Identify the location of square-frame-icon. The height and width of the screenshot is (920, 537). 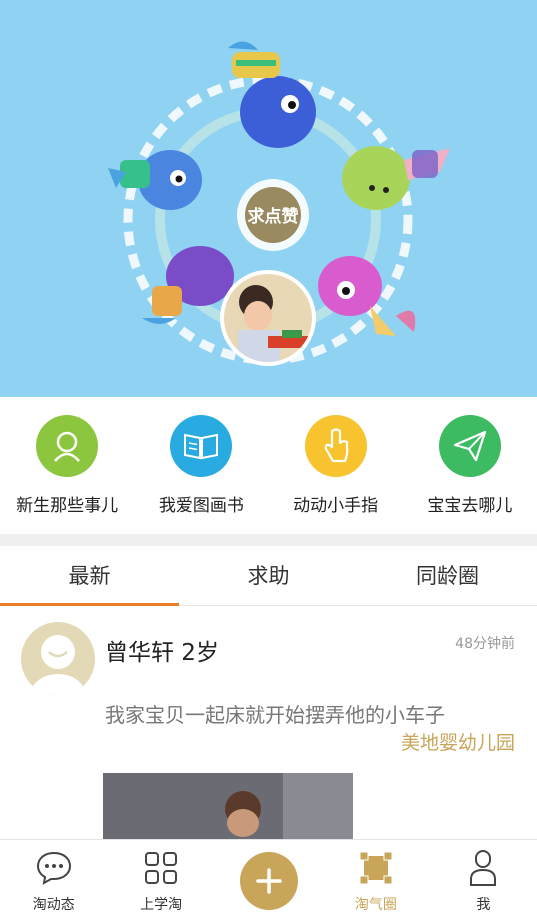
(376, 868).